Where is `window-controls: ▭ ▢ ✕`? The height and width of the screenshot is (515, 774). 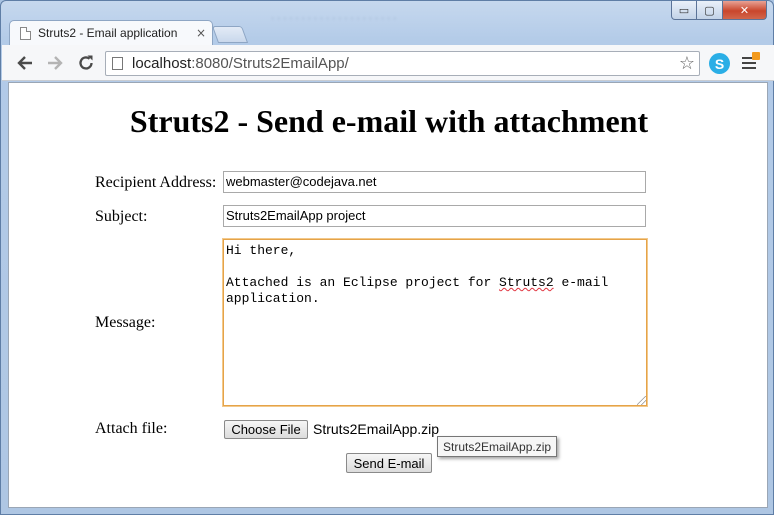 window-controls: ▭ ▢ ✕ is located at coordinates (719, 10).